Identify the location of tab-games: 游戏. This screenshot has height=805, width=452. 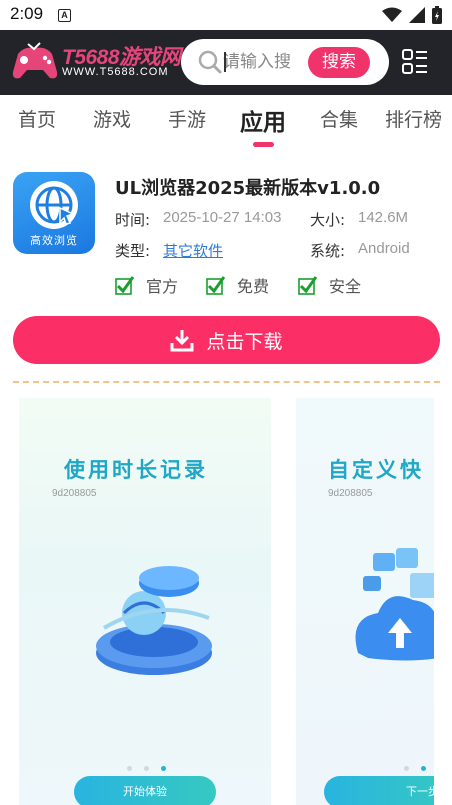
(112, 118).